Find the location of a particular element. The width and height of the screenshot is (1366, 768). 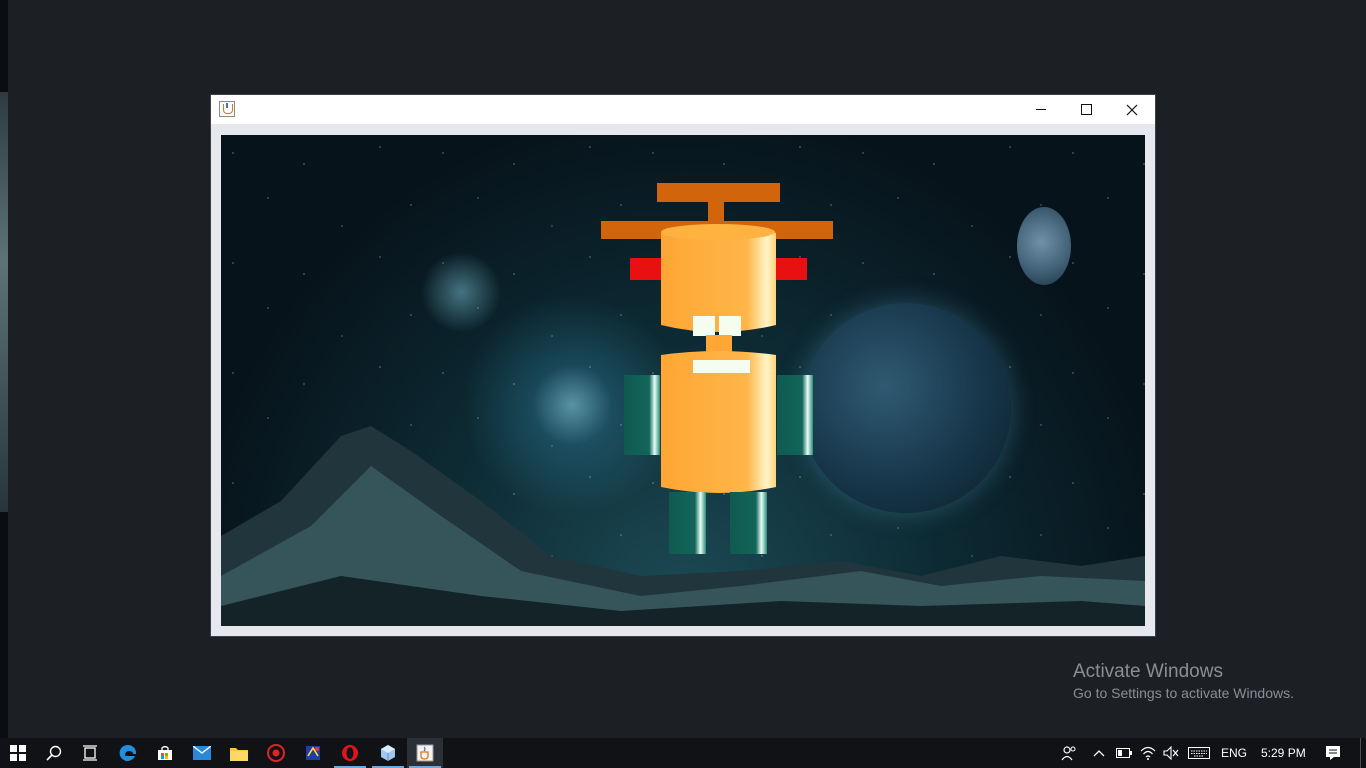

close-icon is located at coordinates (1132, 109).